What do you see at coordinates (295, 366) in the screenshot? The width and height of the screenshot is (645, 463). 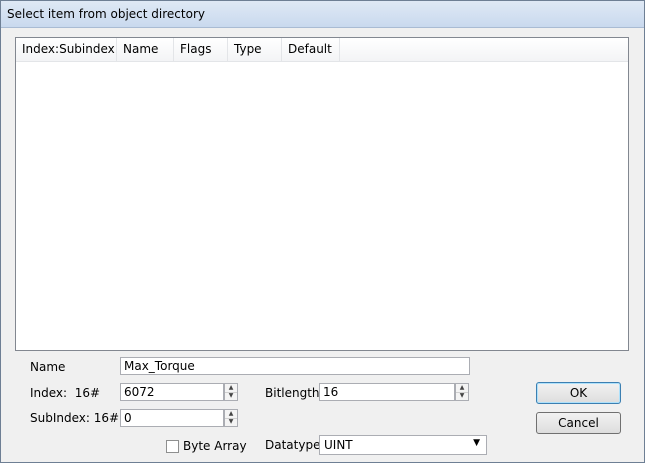 I see `name-field` at bounding box center [295, 366].